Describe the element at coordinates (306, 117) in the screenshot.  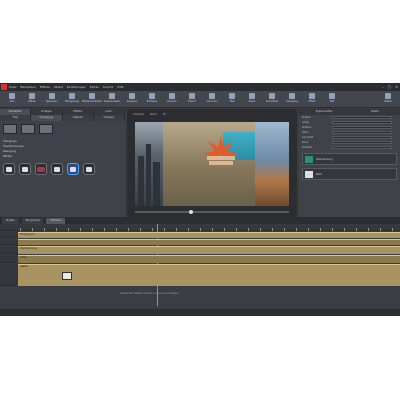
I see `property-label: Position` at that location.